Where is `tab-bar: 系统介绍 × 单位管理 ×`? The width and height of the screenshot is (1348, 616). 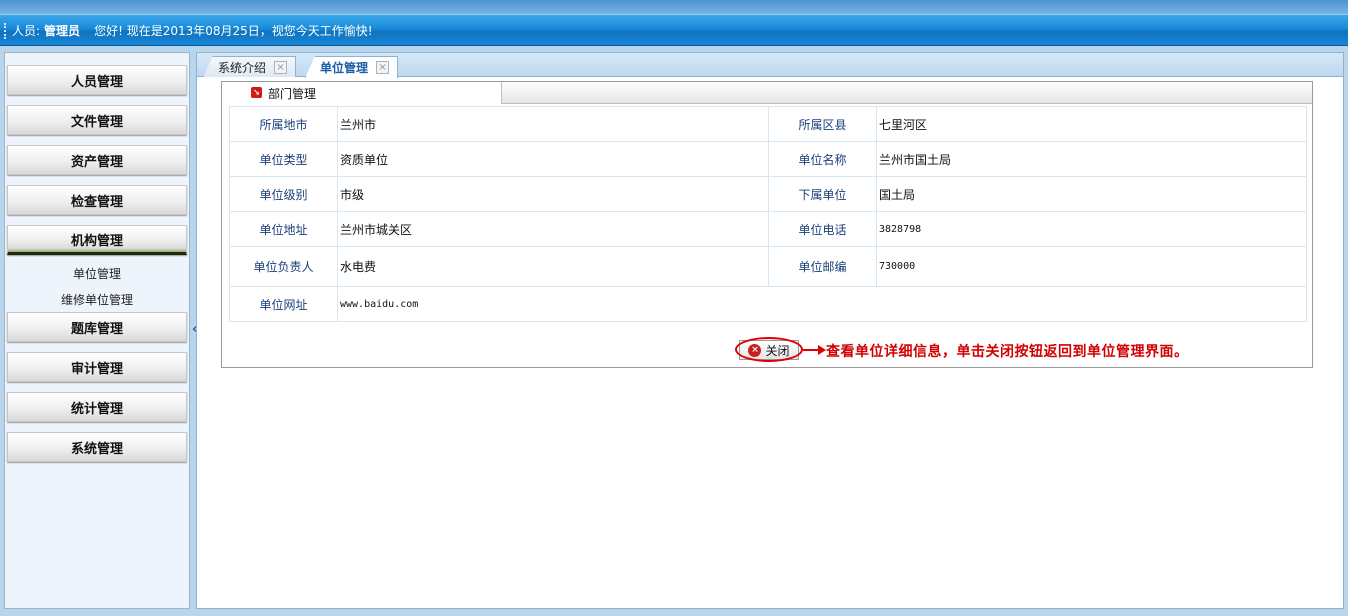 tab-bar: 系统介绍 × 单位管理 × is located at coordinates (770, 65).